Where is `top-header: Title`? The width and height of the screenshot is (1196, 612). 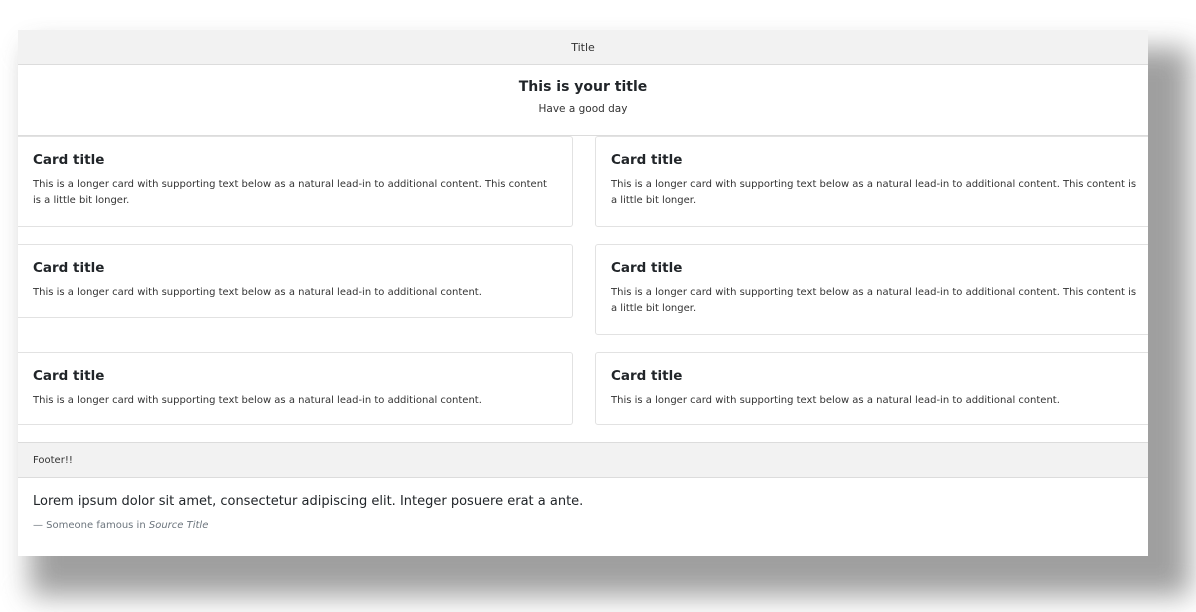
top-header: Title is located at coordinates (583, 47).